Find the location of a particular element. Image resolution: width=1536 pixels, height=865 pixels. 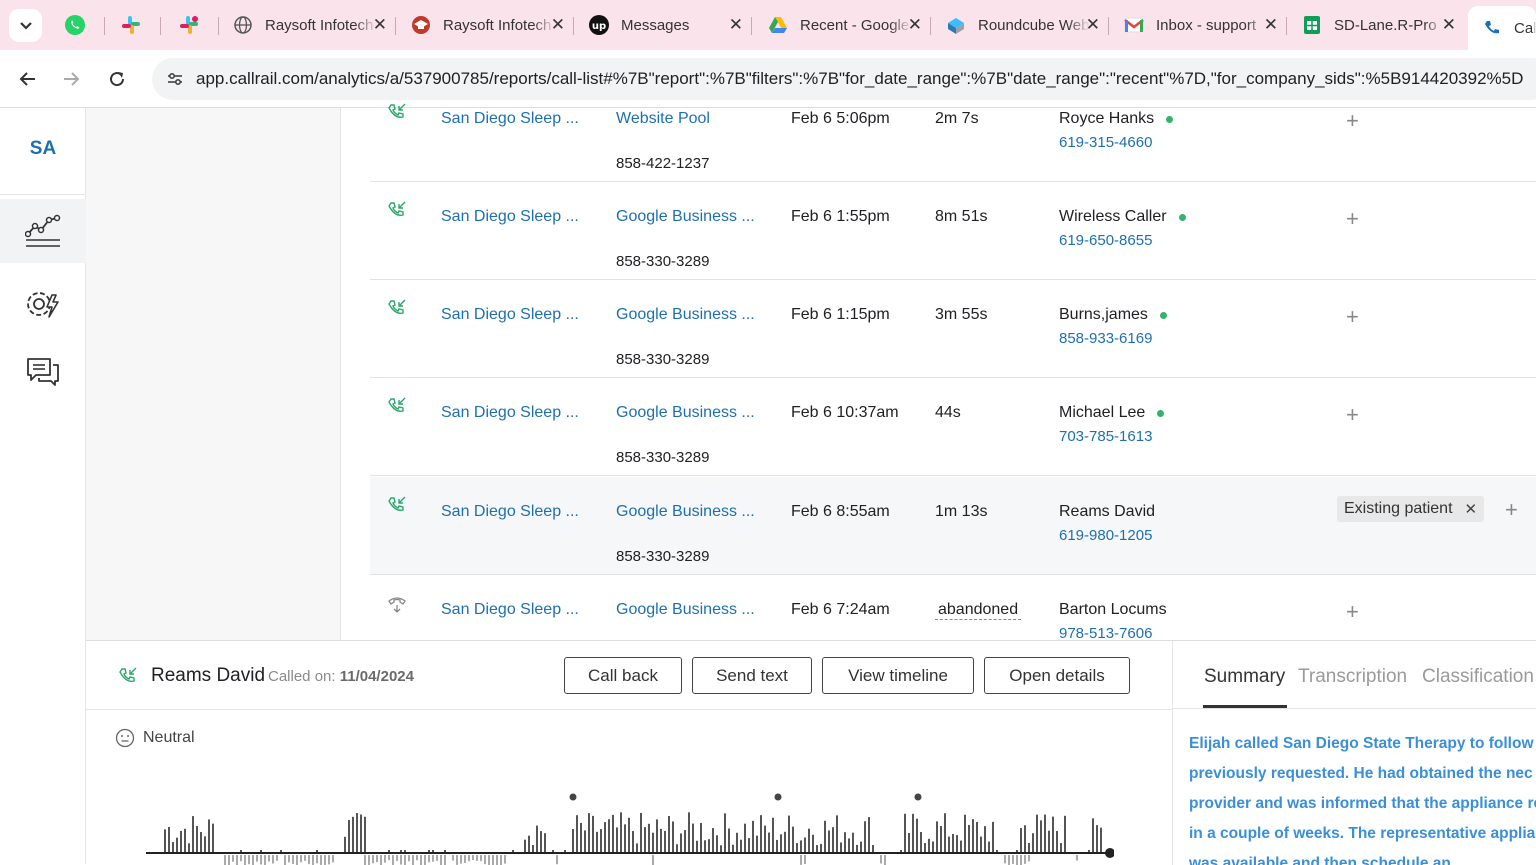

back-button is located at coordinates (28, 79).